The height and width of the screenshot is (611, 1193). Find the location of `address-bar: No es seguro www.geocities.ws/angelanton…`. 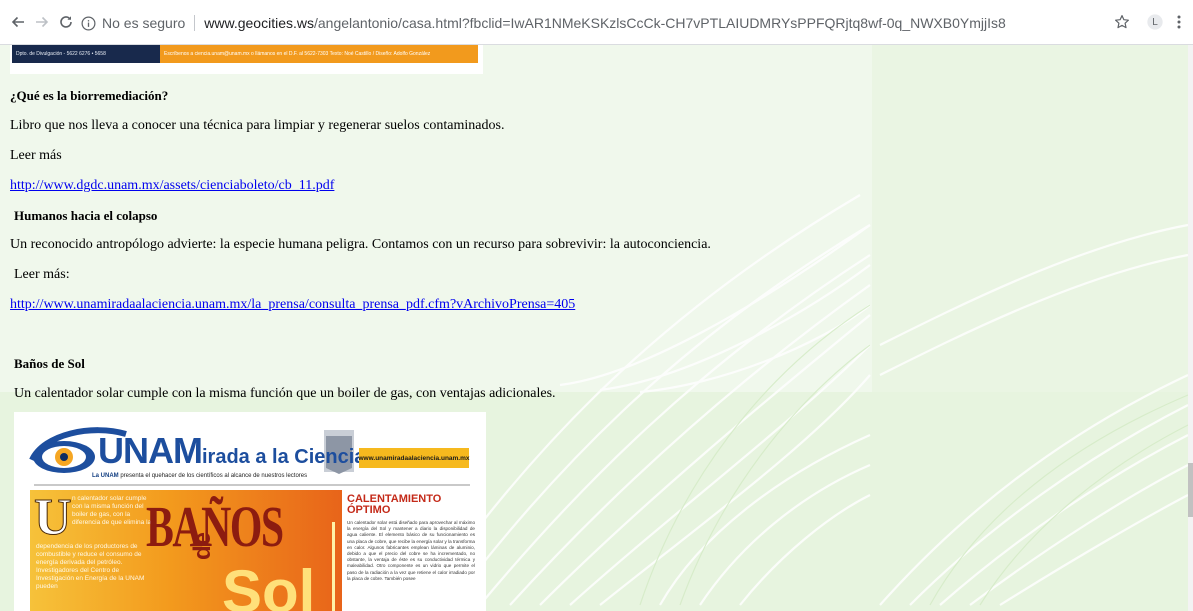

address-bar: No es seguro www.geocities.ws/angelanton… is located at coordinates (600, 23).